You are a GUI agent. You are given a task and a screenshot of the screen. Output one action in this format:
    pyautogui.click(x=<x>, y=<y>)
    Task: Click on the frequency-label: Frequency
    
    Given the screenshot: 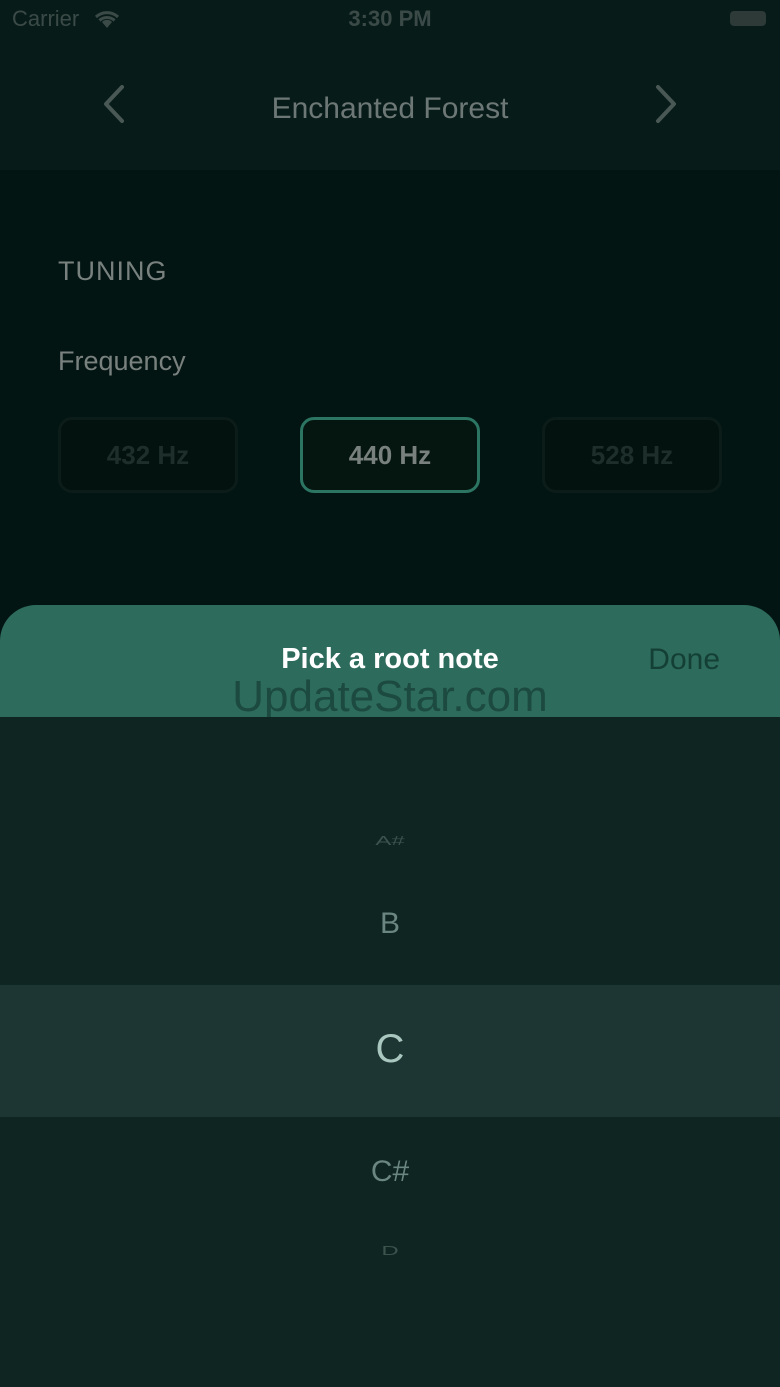 What is the action you would take?
    pyautogui.click(x=122, y=361)
    